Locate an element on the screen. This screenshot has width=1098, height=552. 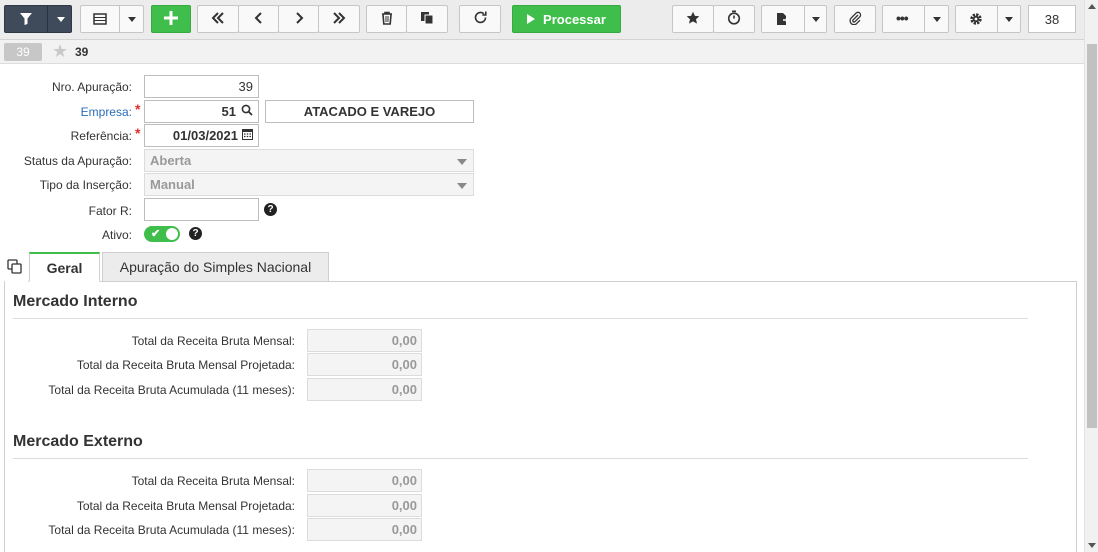
settings-button is located at coordinates (988, 19).